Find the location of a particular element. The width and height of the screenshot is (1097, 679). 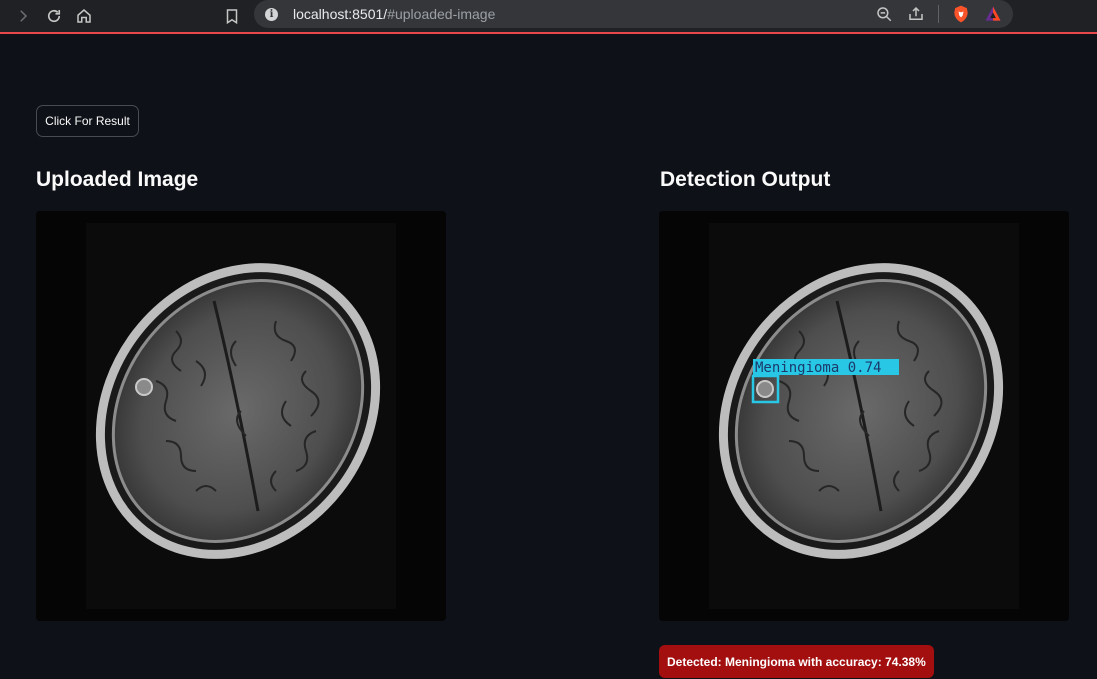

site-info-icon: i is located at coordinates (271, 14).